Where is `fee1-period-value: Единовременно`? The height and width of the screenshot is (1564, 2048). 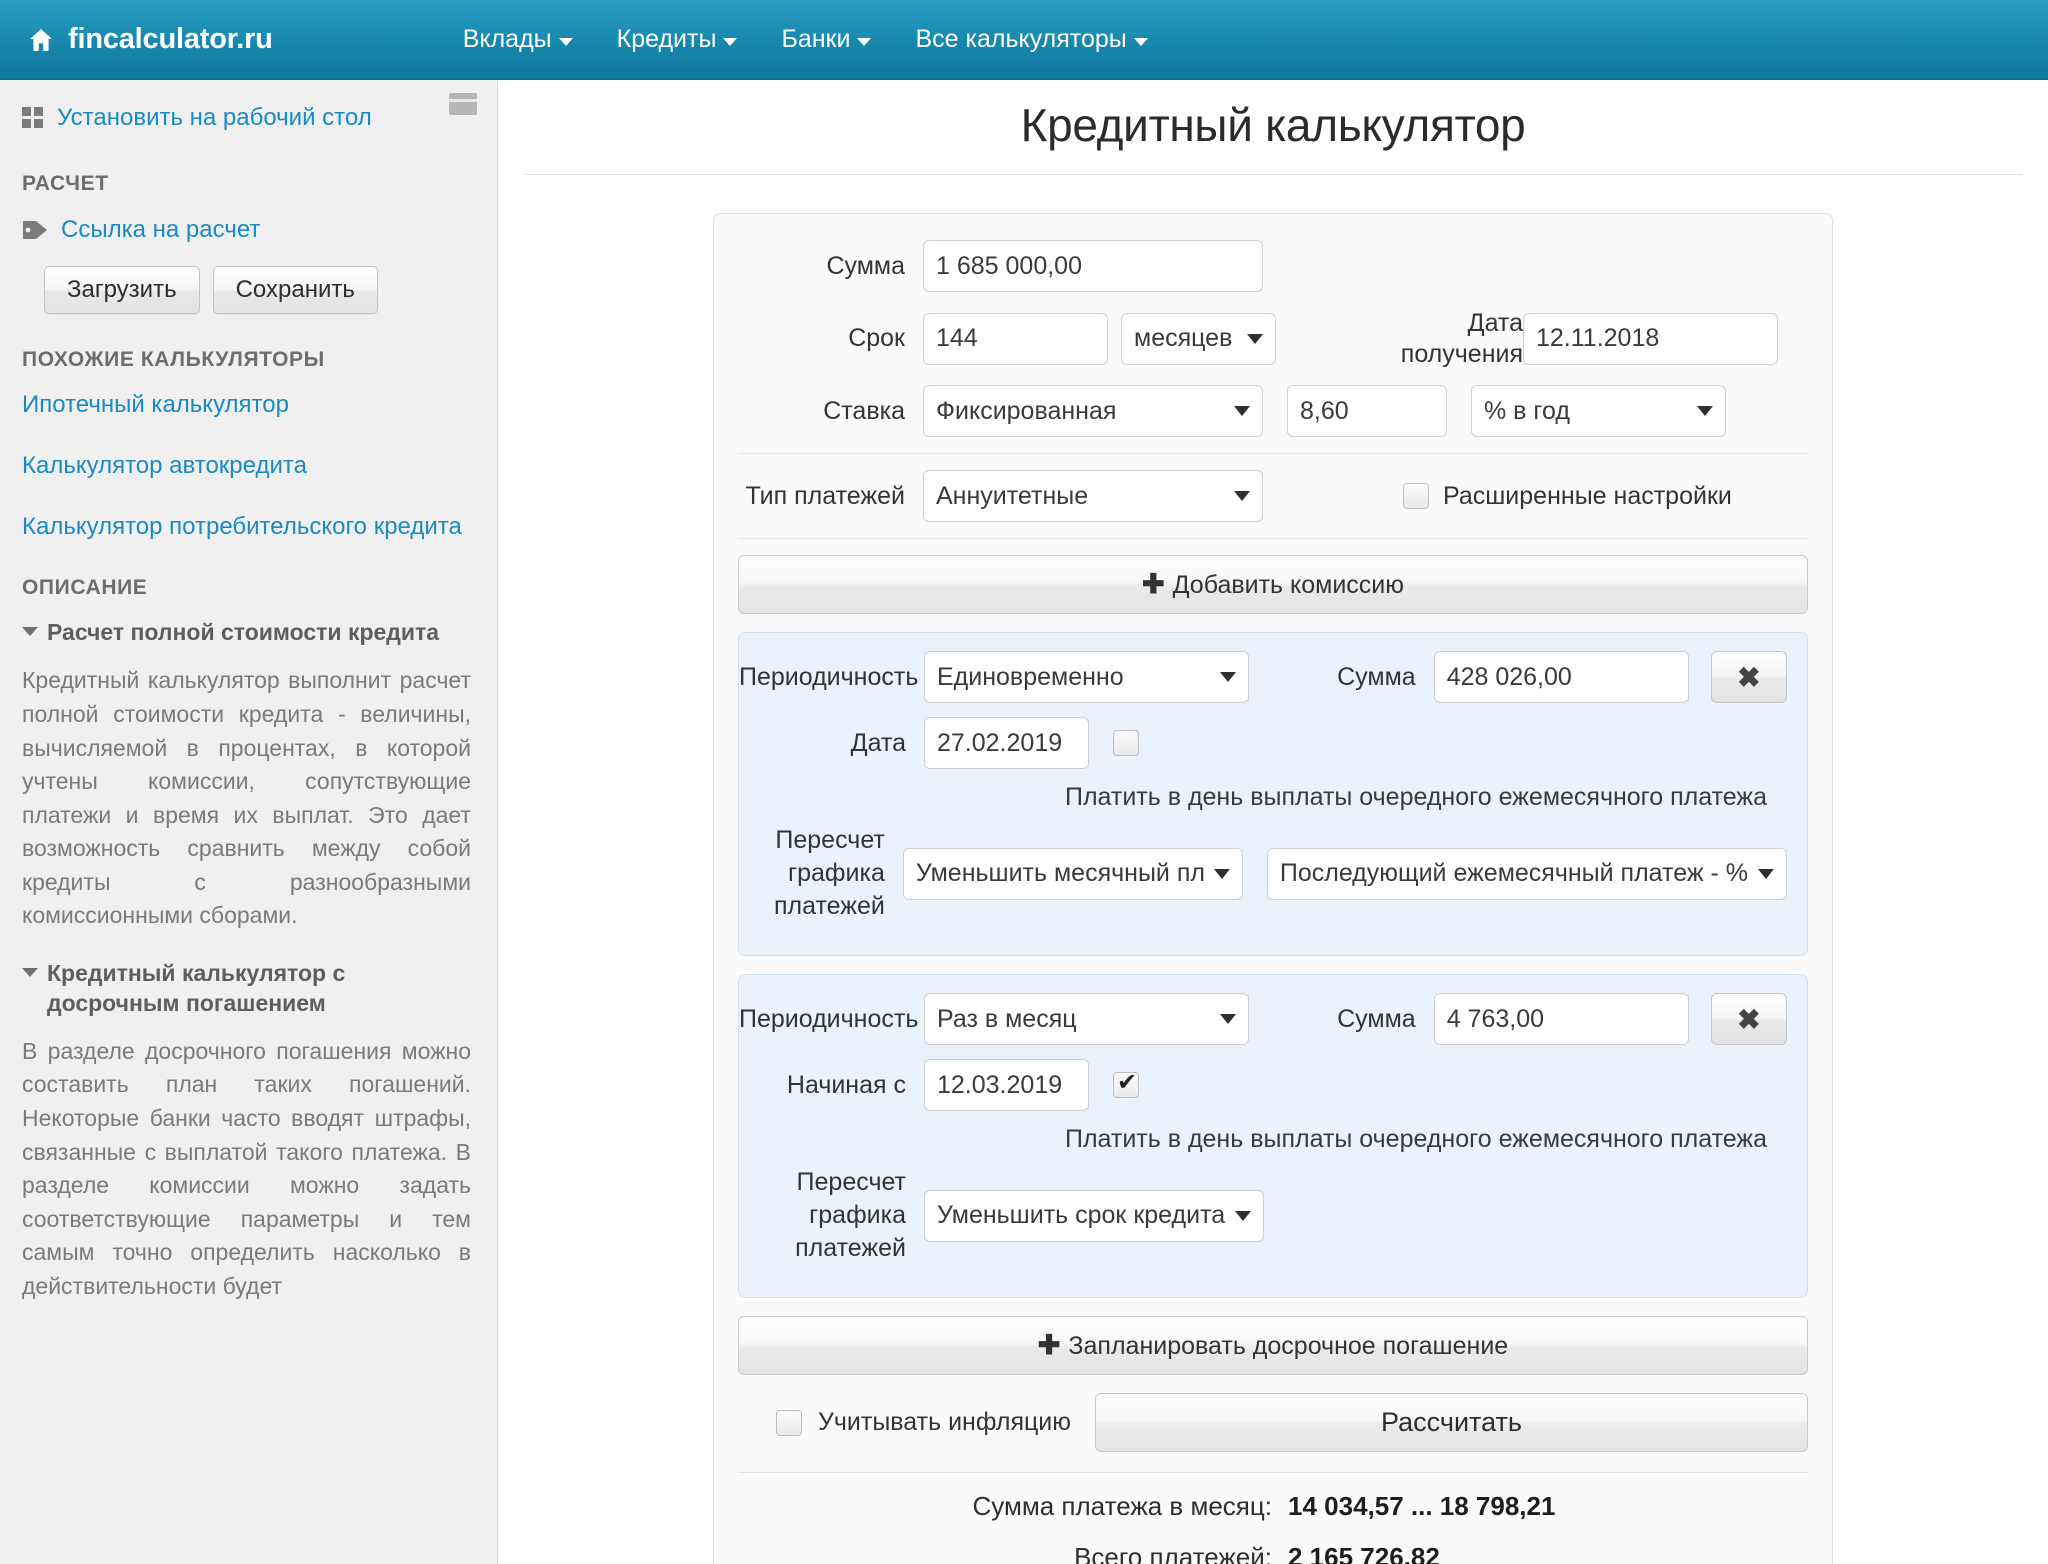 fee1-period-value: Единовременно is located at coordinates (1030, 676).